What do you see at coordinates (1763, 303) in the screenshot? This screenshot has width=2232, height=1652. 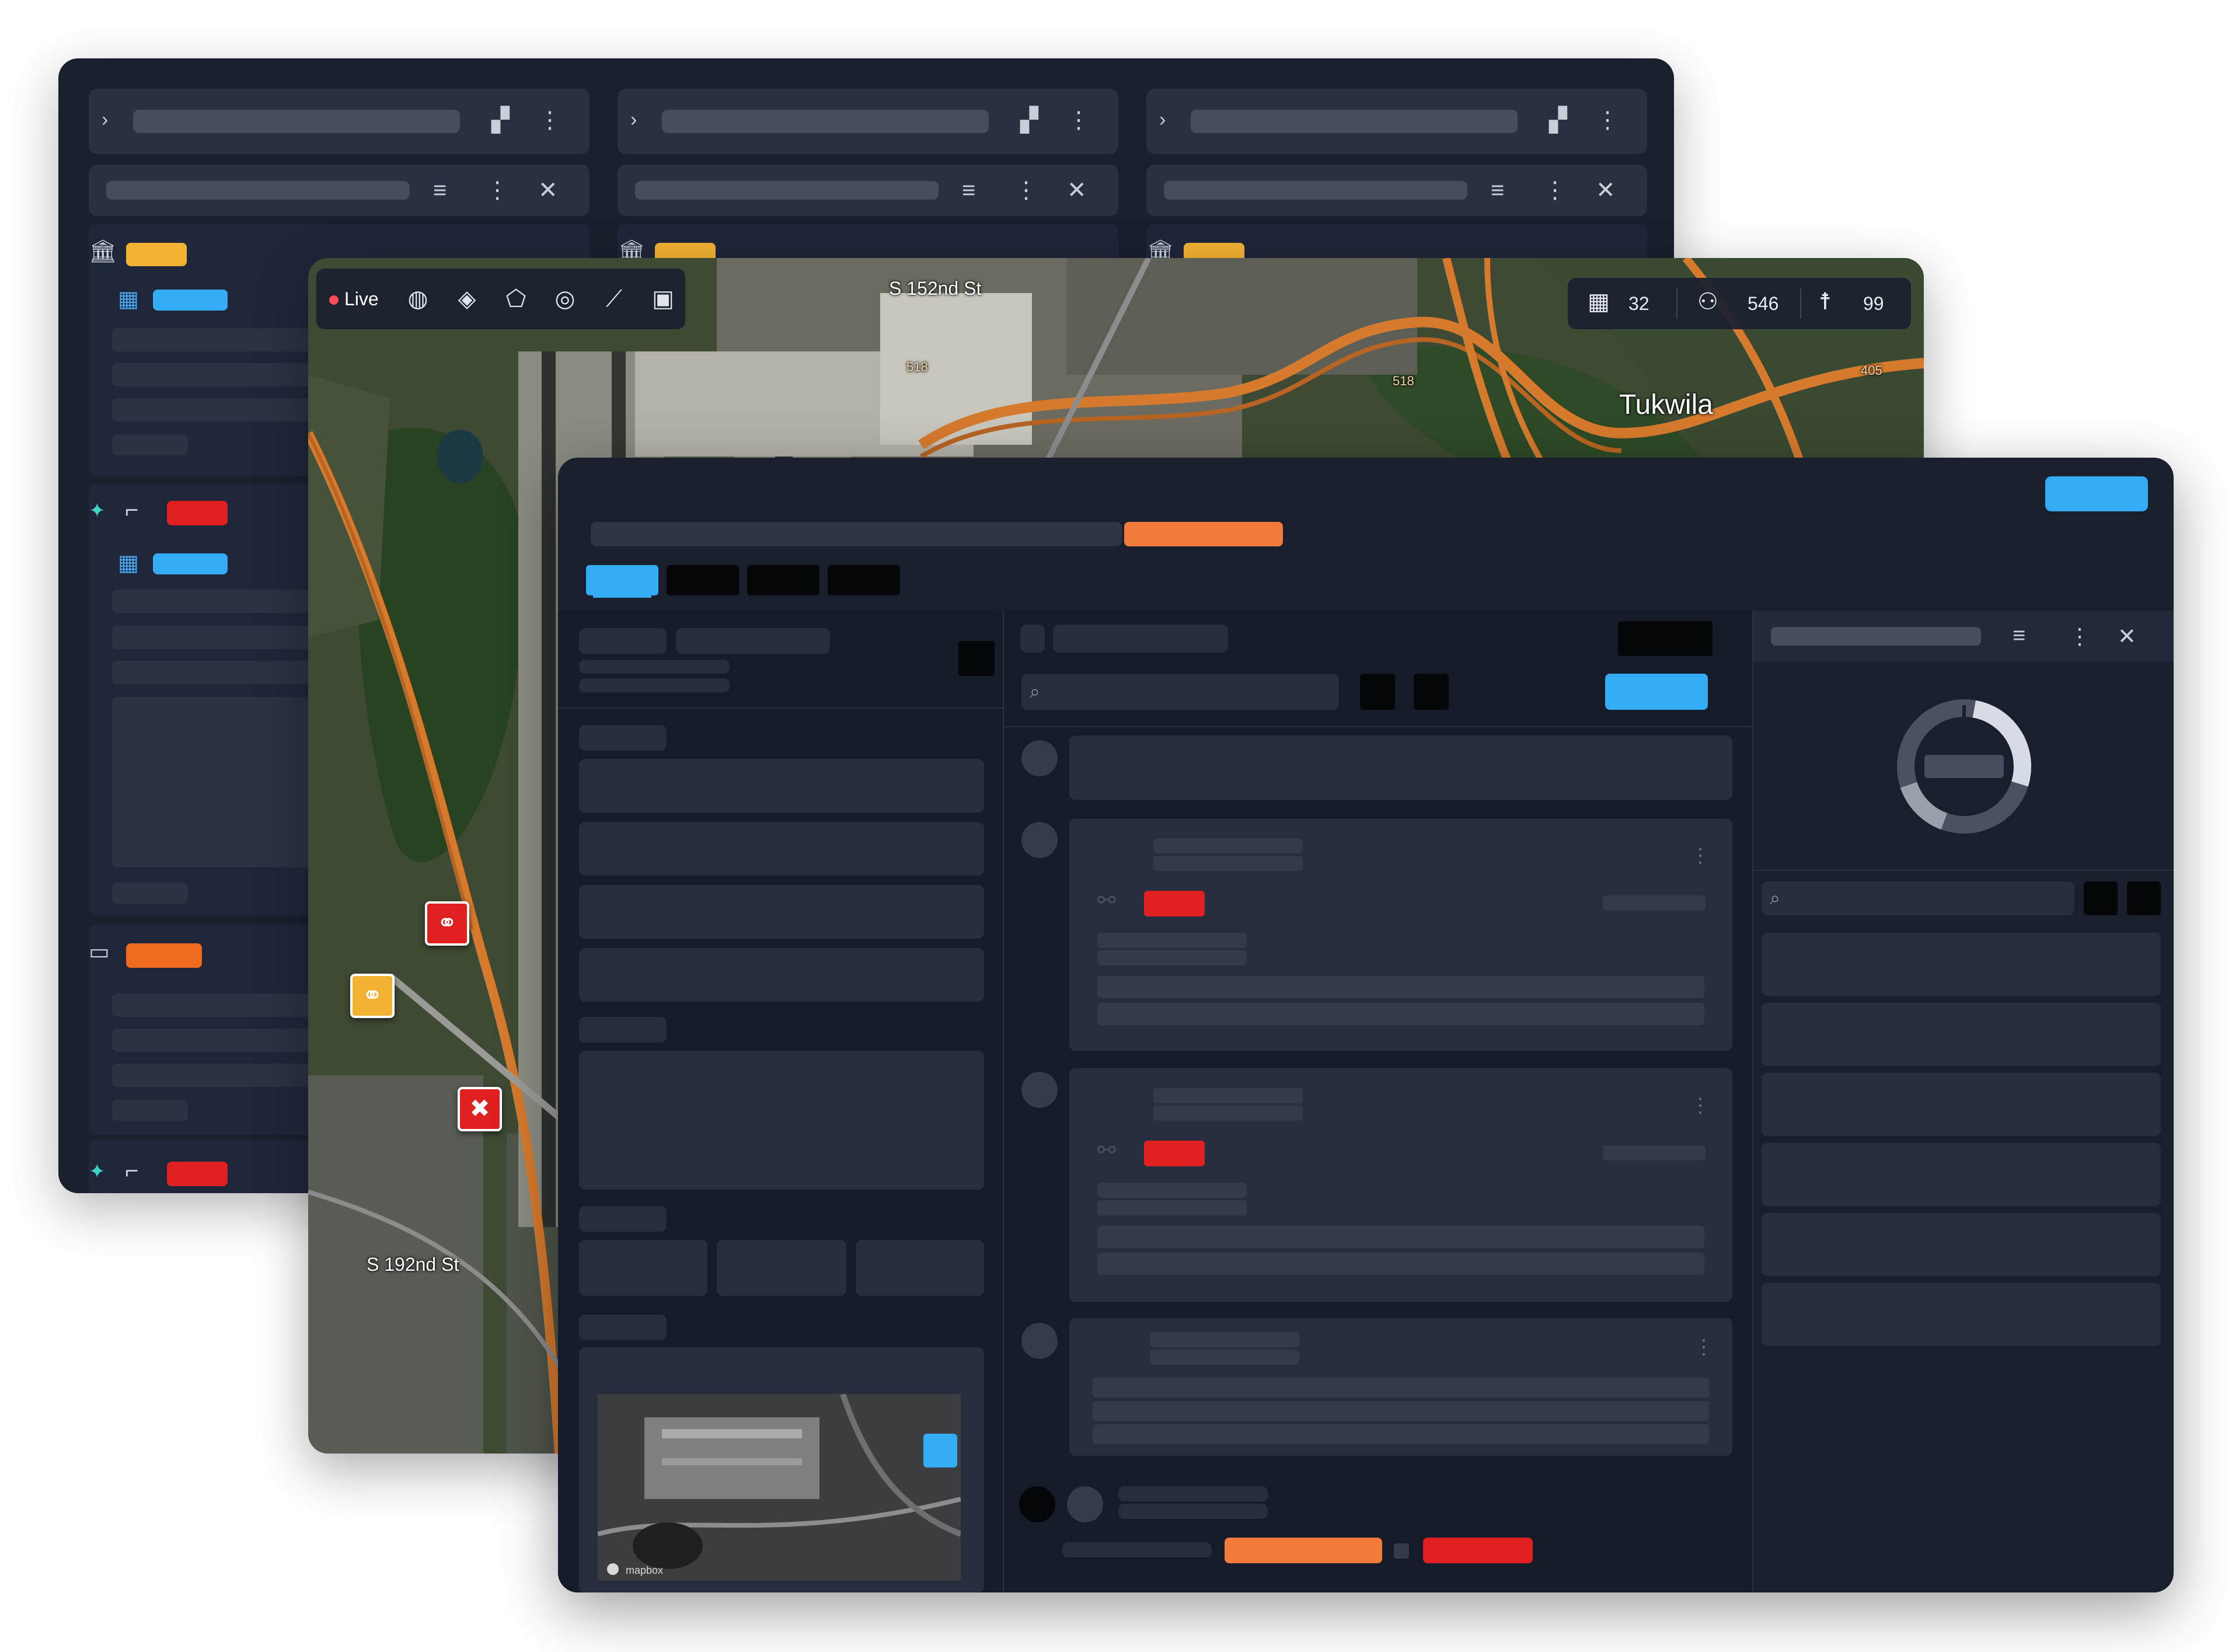 I see `people-count: 546` at bounding box center [1763, 303].